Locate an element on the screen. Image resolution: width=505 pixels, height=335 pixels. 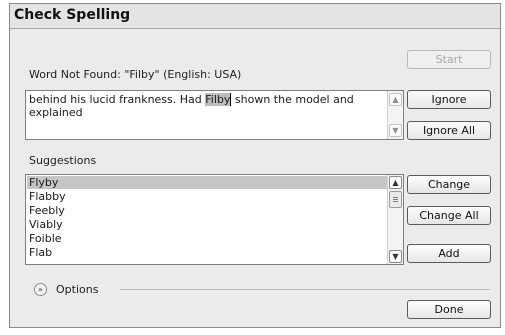
suggestion-item: Flabby is located at coordinates (207, 196).